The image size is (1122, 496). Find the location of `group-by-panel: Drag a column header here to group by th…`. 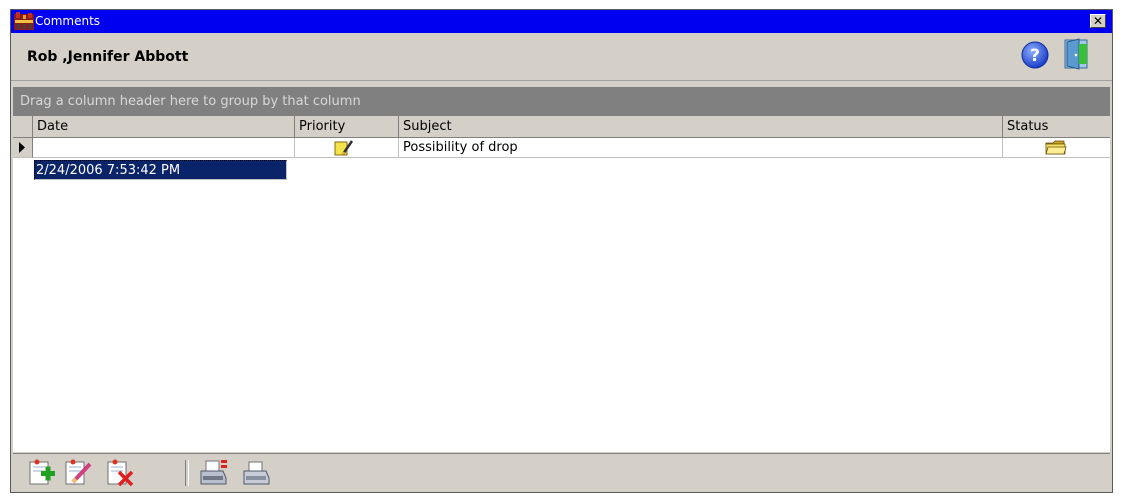

group-by-panel: Drag a column header here to group by th… is located at coordinates (561, 101).